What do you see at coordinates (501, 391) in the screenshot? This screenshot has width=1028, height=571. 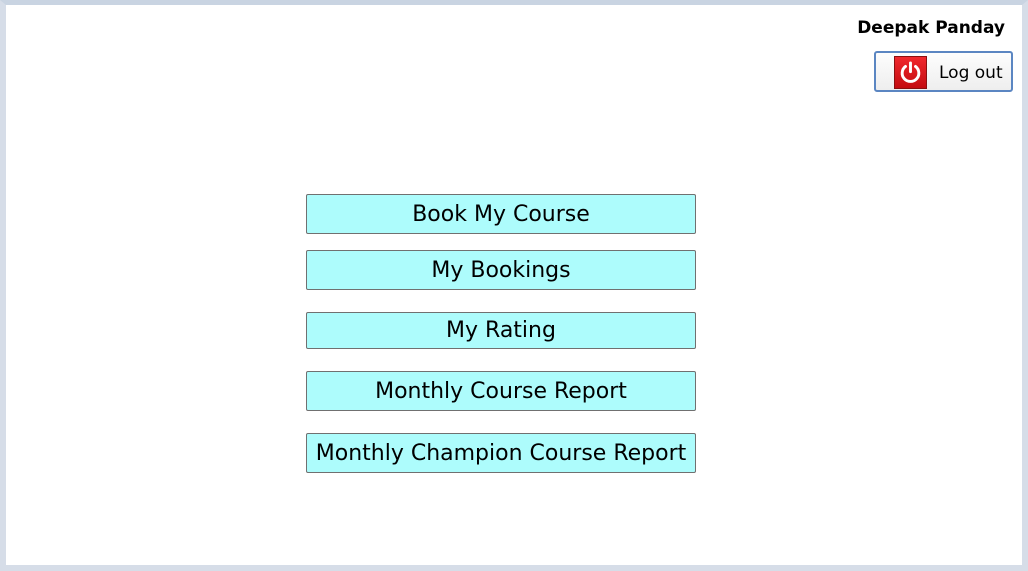 I see `monthly-course-report-button: Monthly Course Report` at bounding box center [501, 391].